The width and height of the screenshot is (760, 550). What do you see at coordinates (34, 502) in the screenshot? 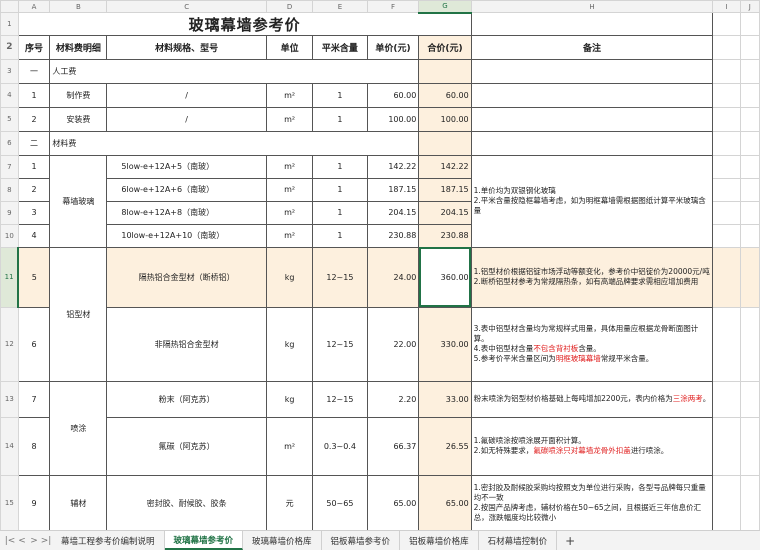
I see `cell-seq: 9` at bounding box center [34, 502].